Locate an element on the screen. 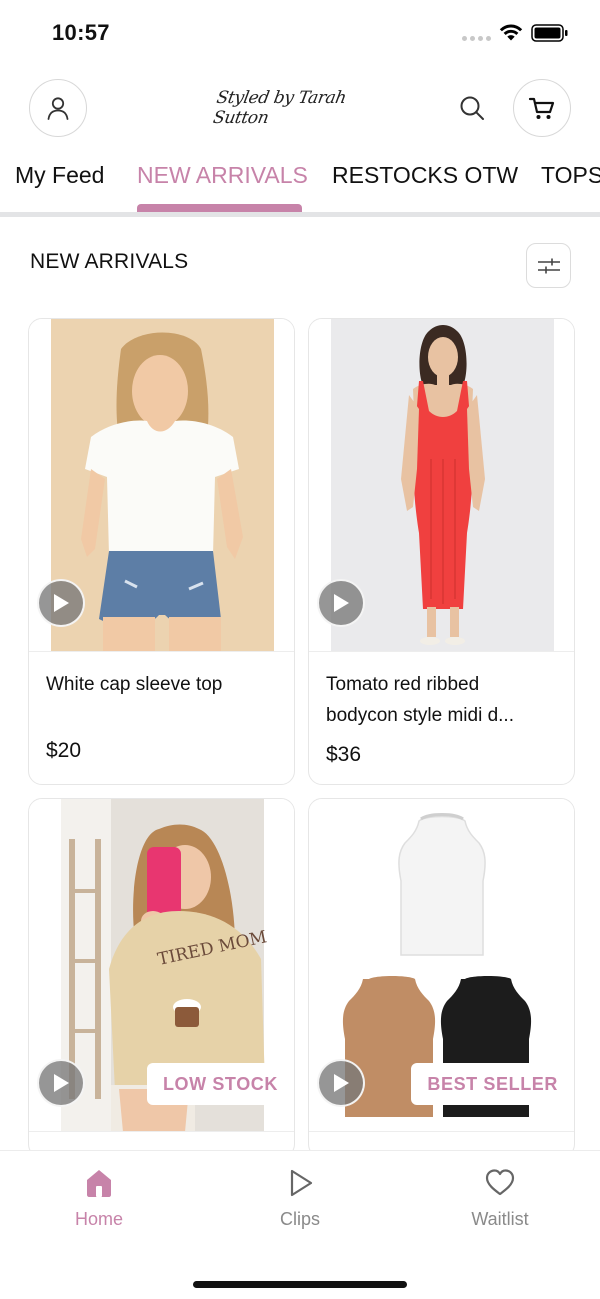 The width and height of the screenshot is (600, 1299). sliders-icon is located at coordinates (548, 265).